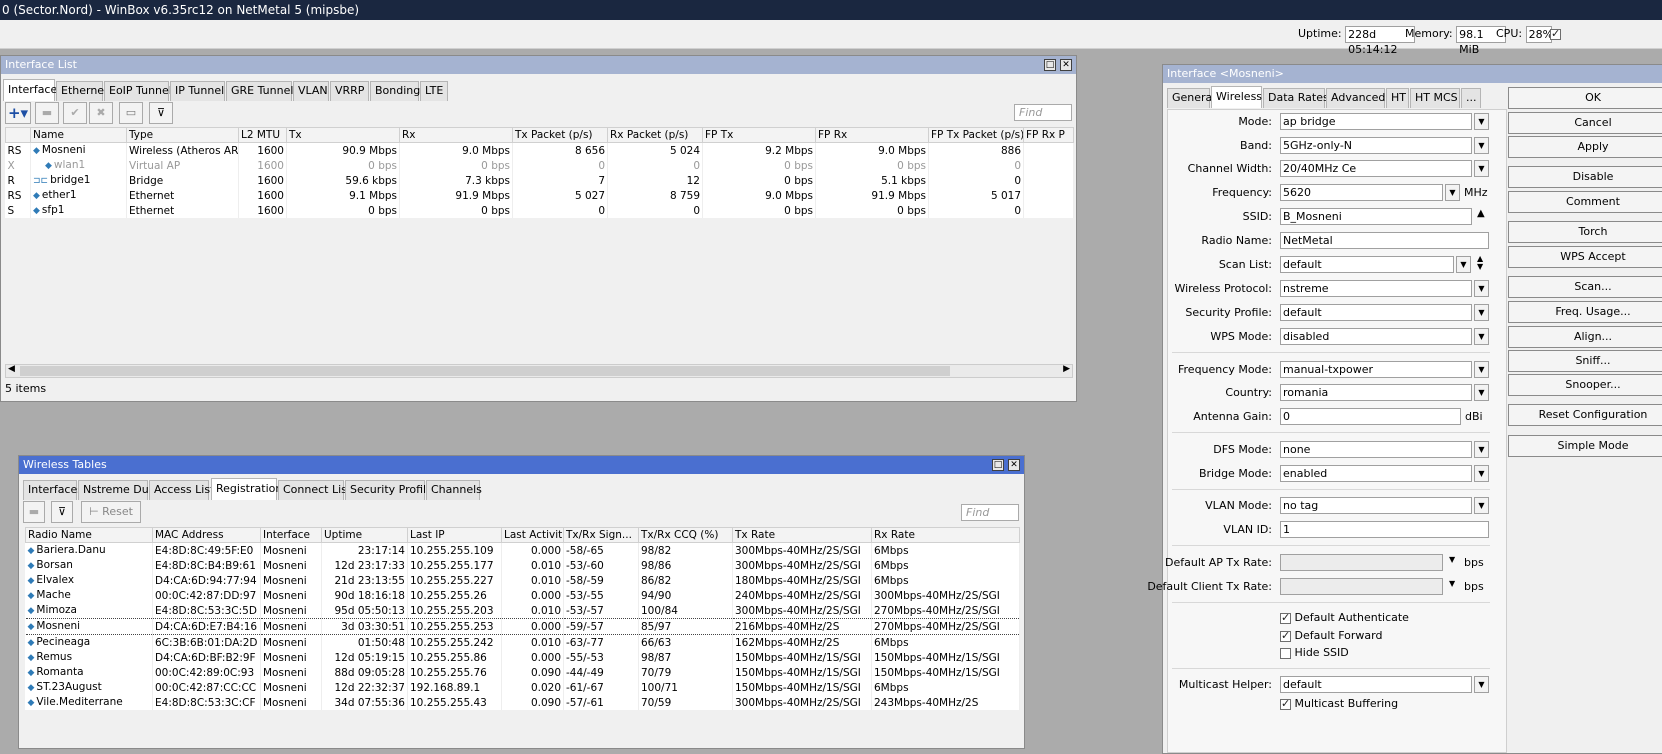 The image size is (1662, 754). I want to click on country-select: romania, so click(1376, 392).